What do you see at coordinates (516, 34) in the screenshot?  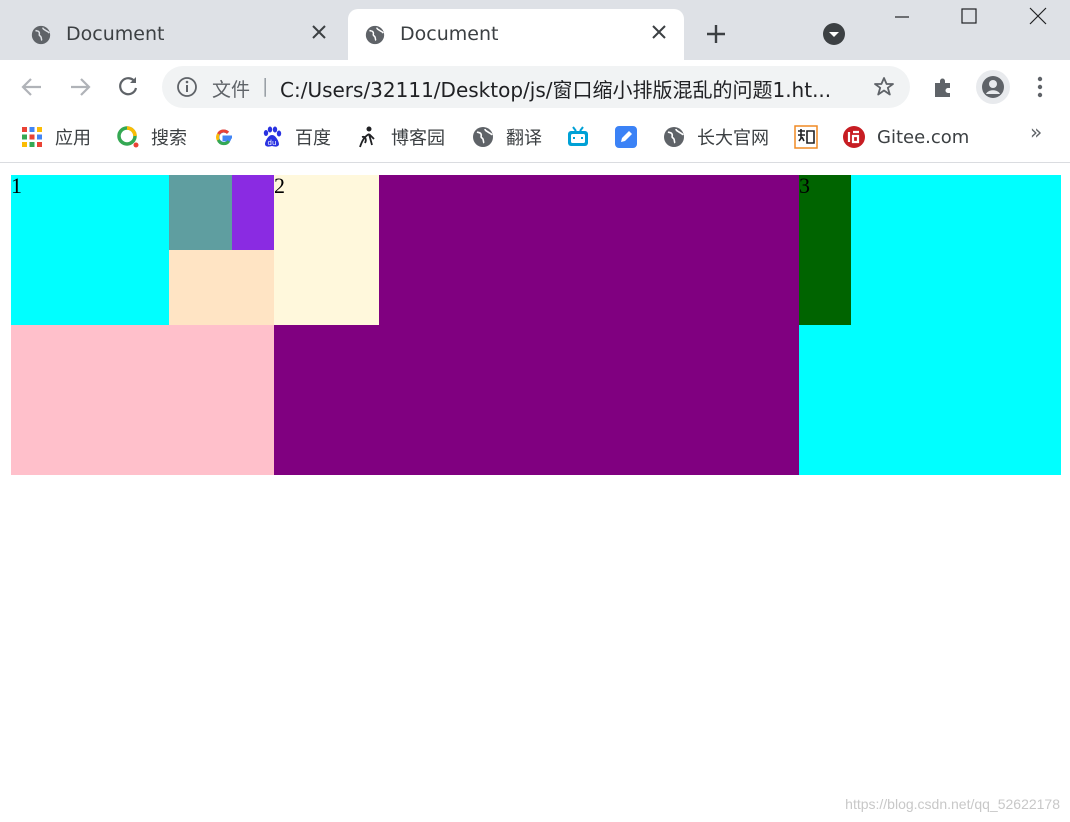 I see `tab-document-2: Document` at bounding box center [516, 34].